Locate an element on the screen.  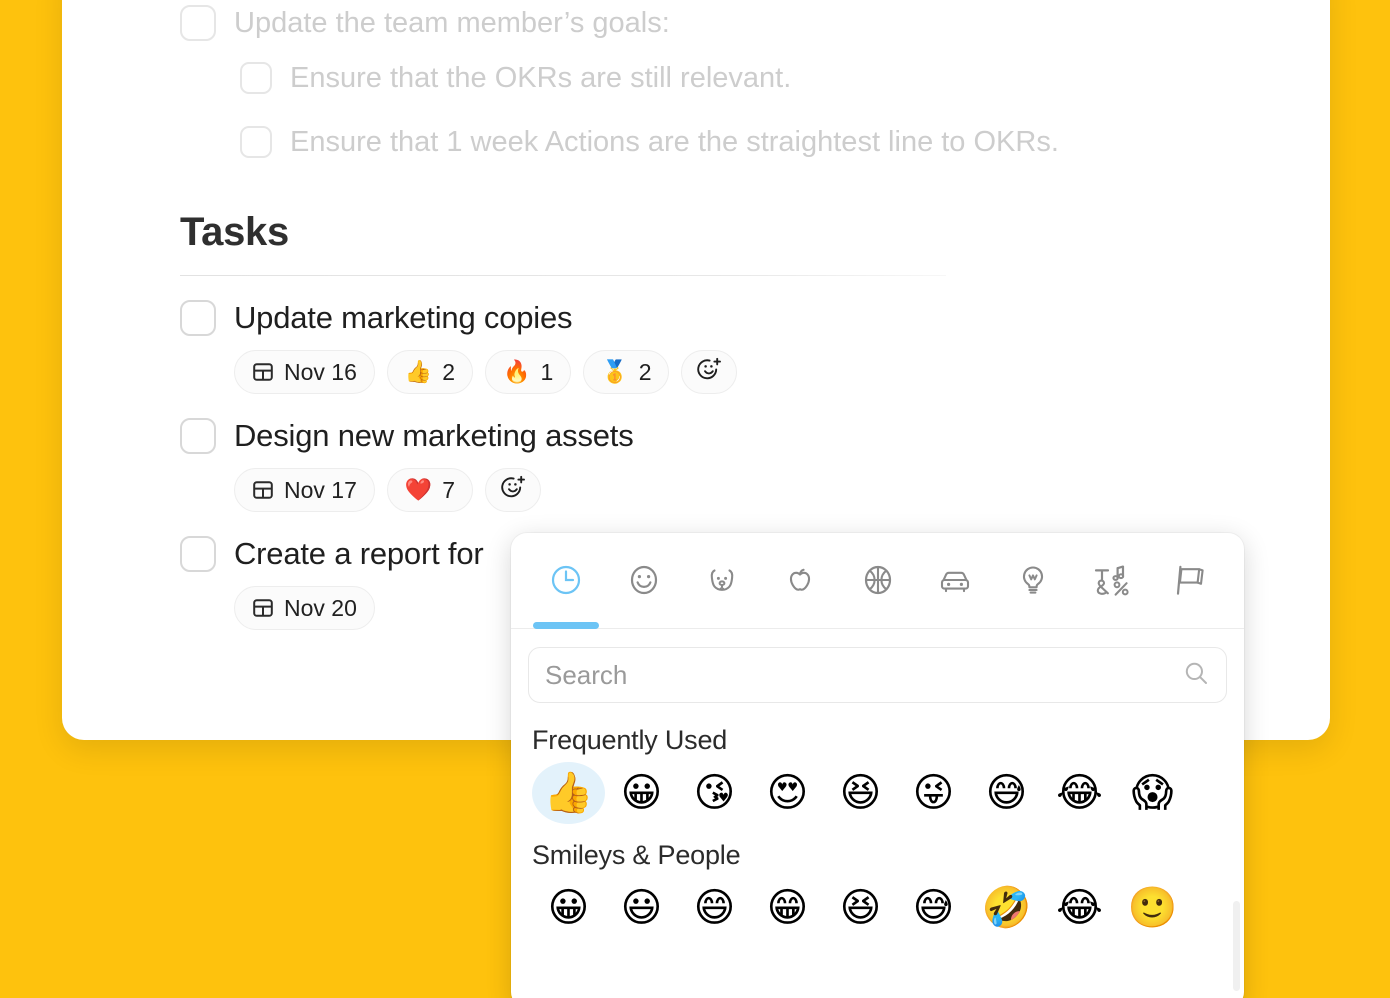
due-date-chip: Nov 20 is located at coordinates (304, 608).